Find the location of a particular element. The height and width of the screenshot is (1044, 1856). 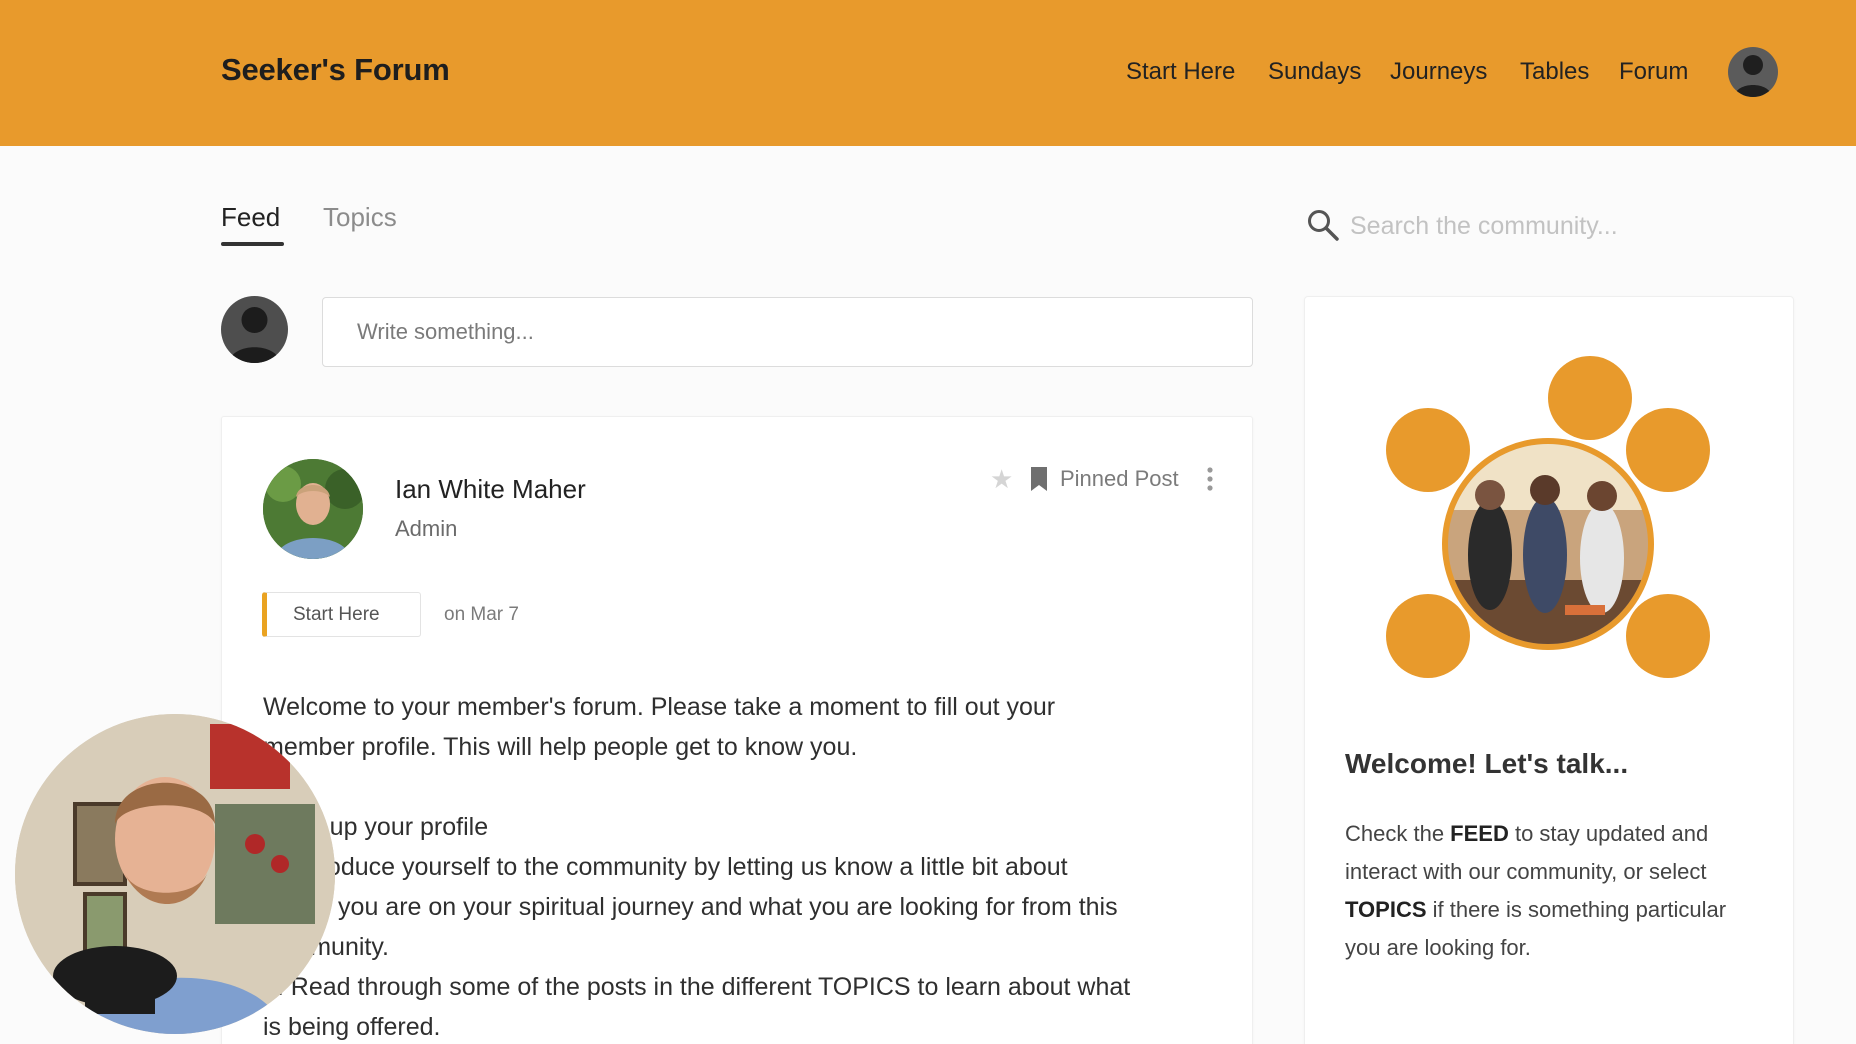

nav-journeys: Journeys is located at coordinates (1438, 72).